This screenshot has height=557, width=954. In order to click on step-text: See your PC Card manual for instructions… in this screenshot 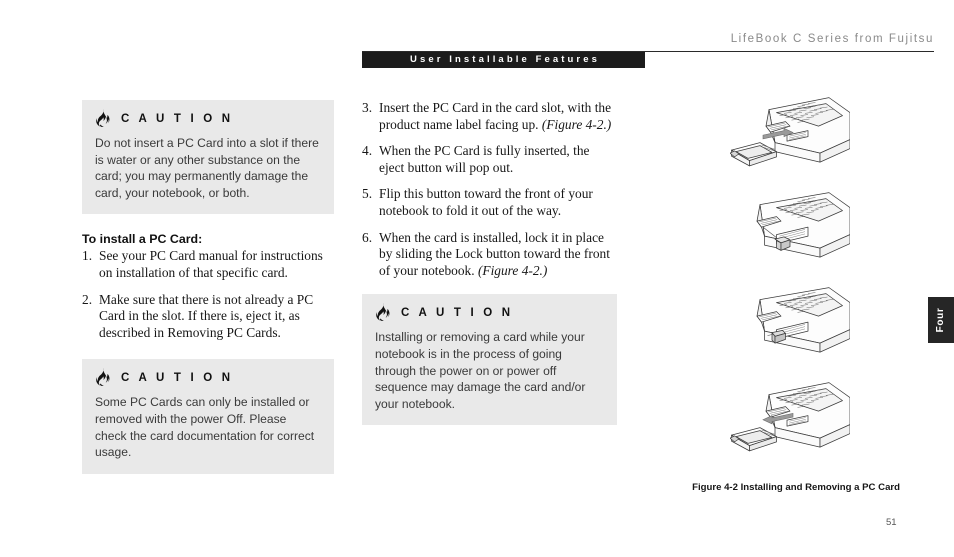, I will do `click(211, 264)`.